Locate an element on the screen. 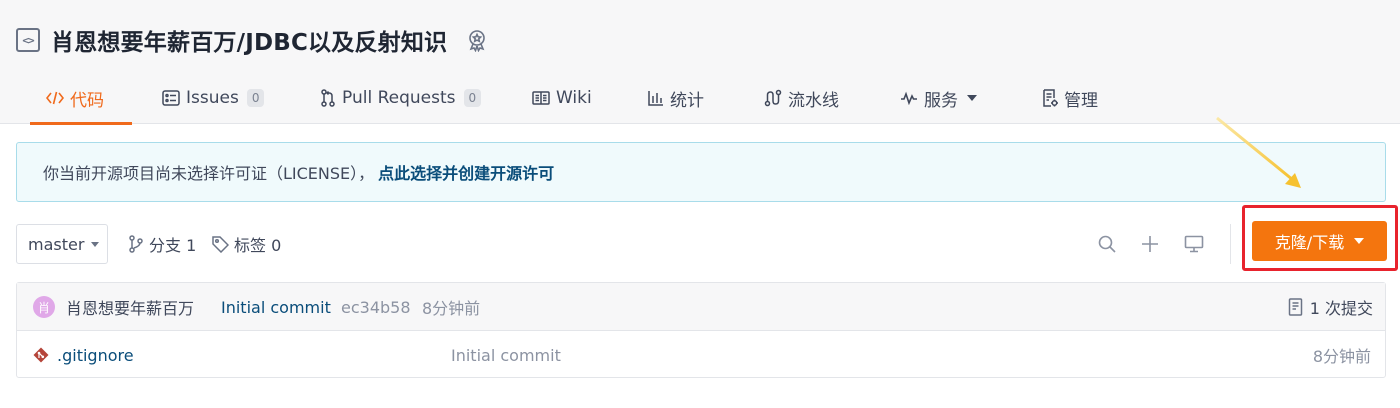 This screenshot has width=1400, height=408. git-file-icon is located at coordinates (41, 355).